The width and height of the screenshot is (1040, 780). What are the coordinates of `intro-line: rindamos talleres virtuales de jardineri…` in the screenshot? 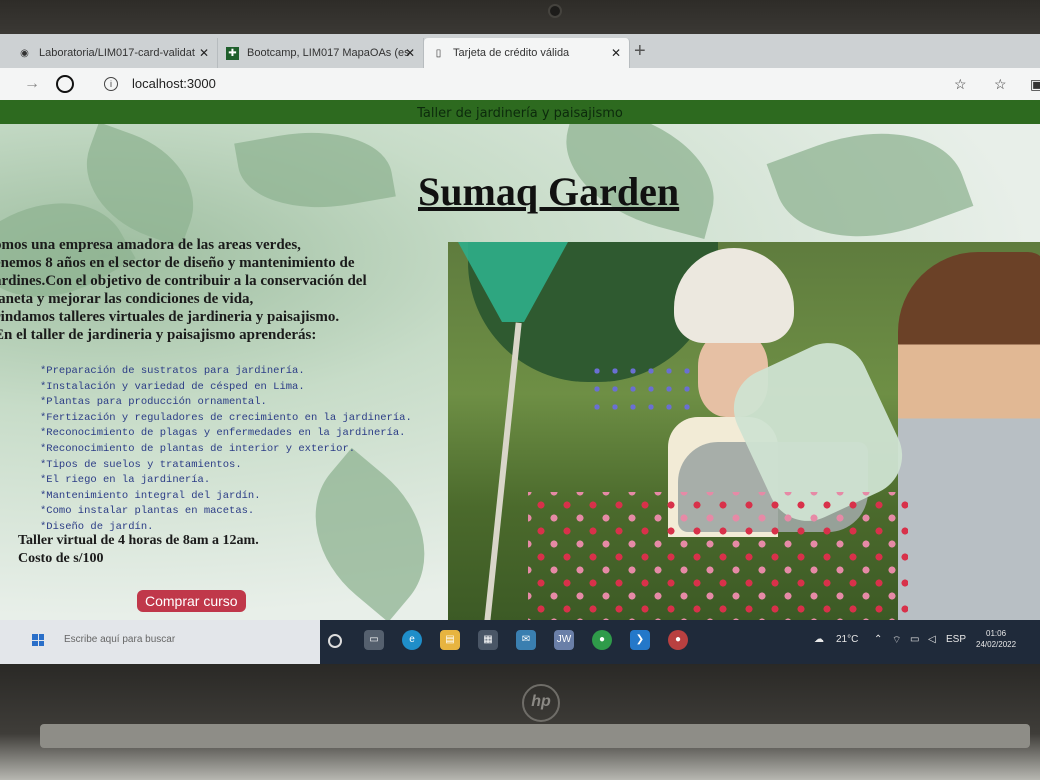 It's located at (170, 317).